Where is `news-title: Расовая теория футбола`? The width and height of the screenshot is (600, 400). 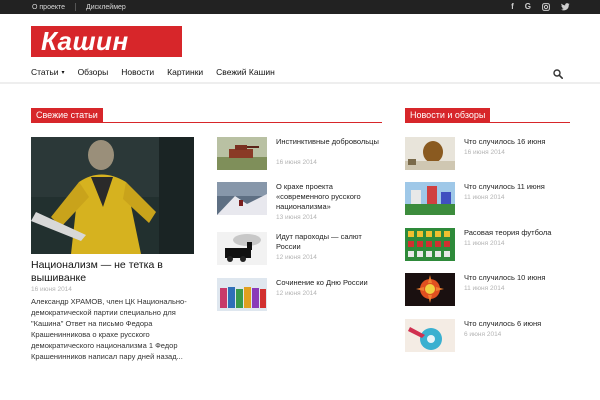
news-title: Расовая теория футбола is located at coordinates (517, 233).